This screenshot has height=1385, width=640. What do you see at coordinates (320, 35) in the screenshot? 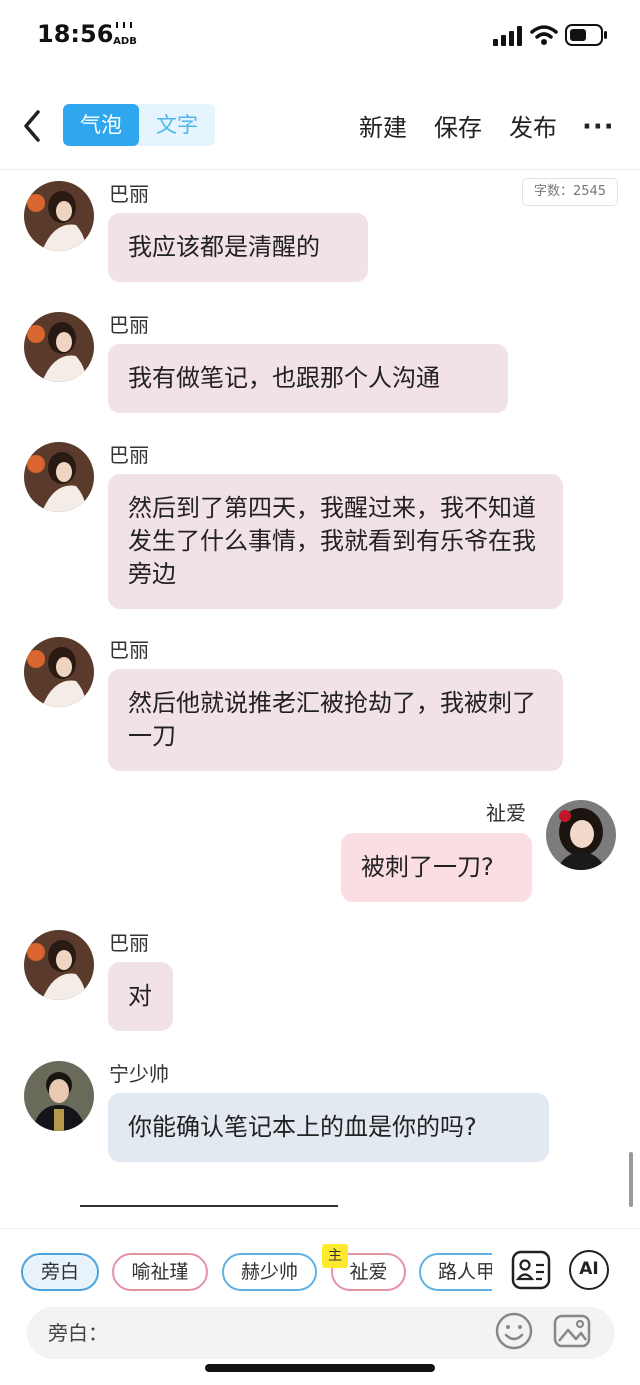
I see `status-bar: 18:56 ADB` at bounding box center [320, 35].